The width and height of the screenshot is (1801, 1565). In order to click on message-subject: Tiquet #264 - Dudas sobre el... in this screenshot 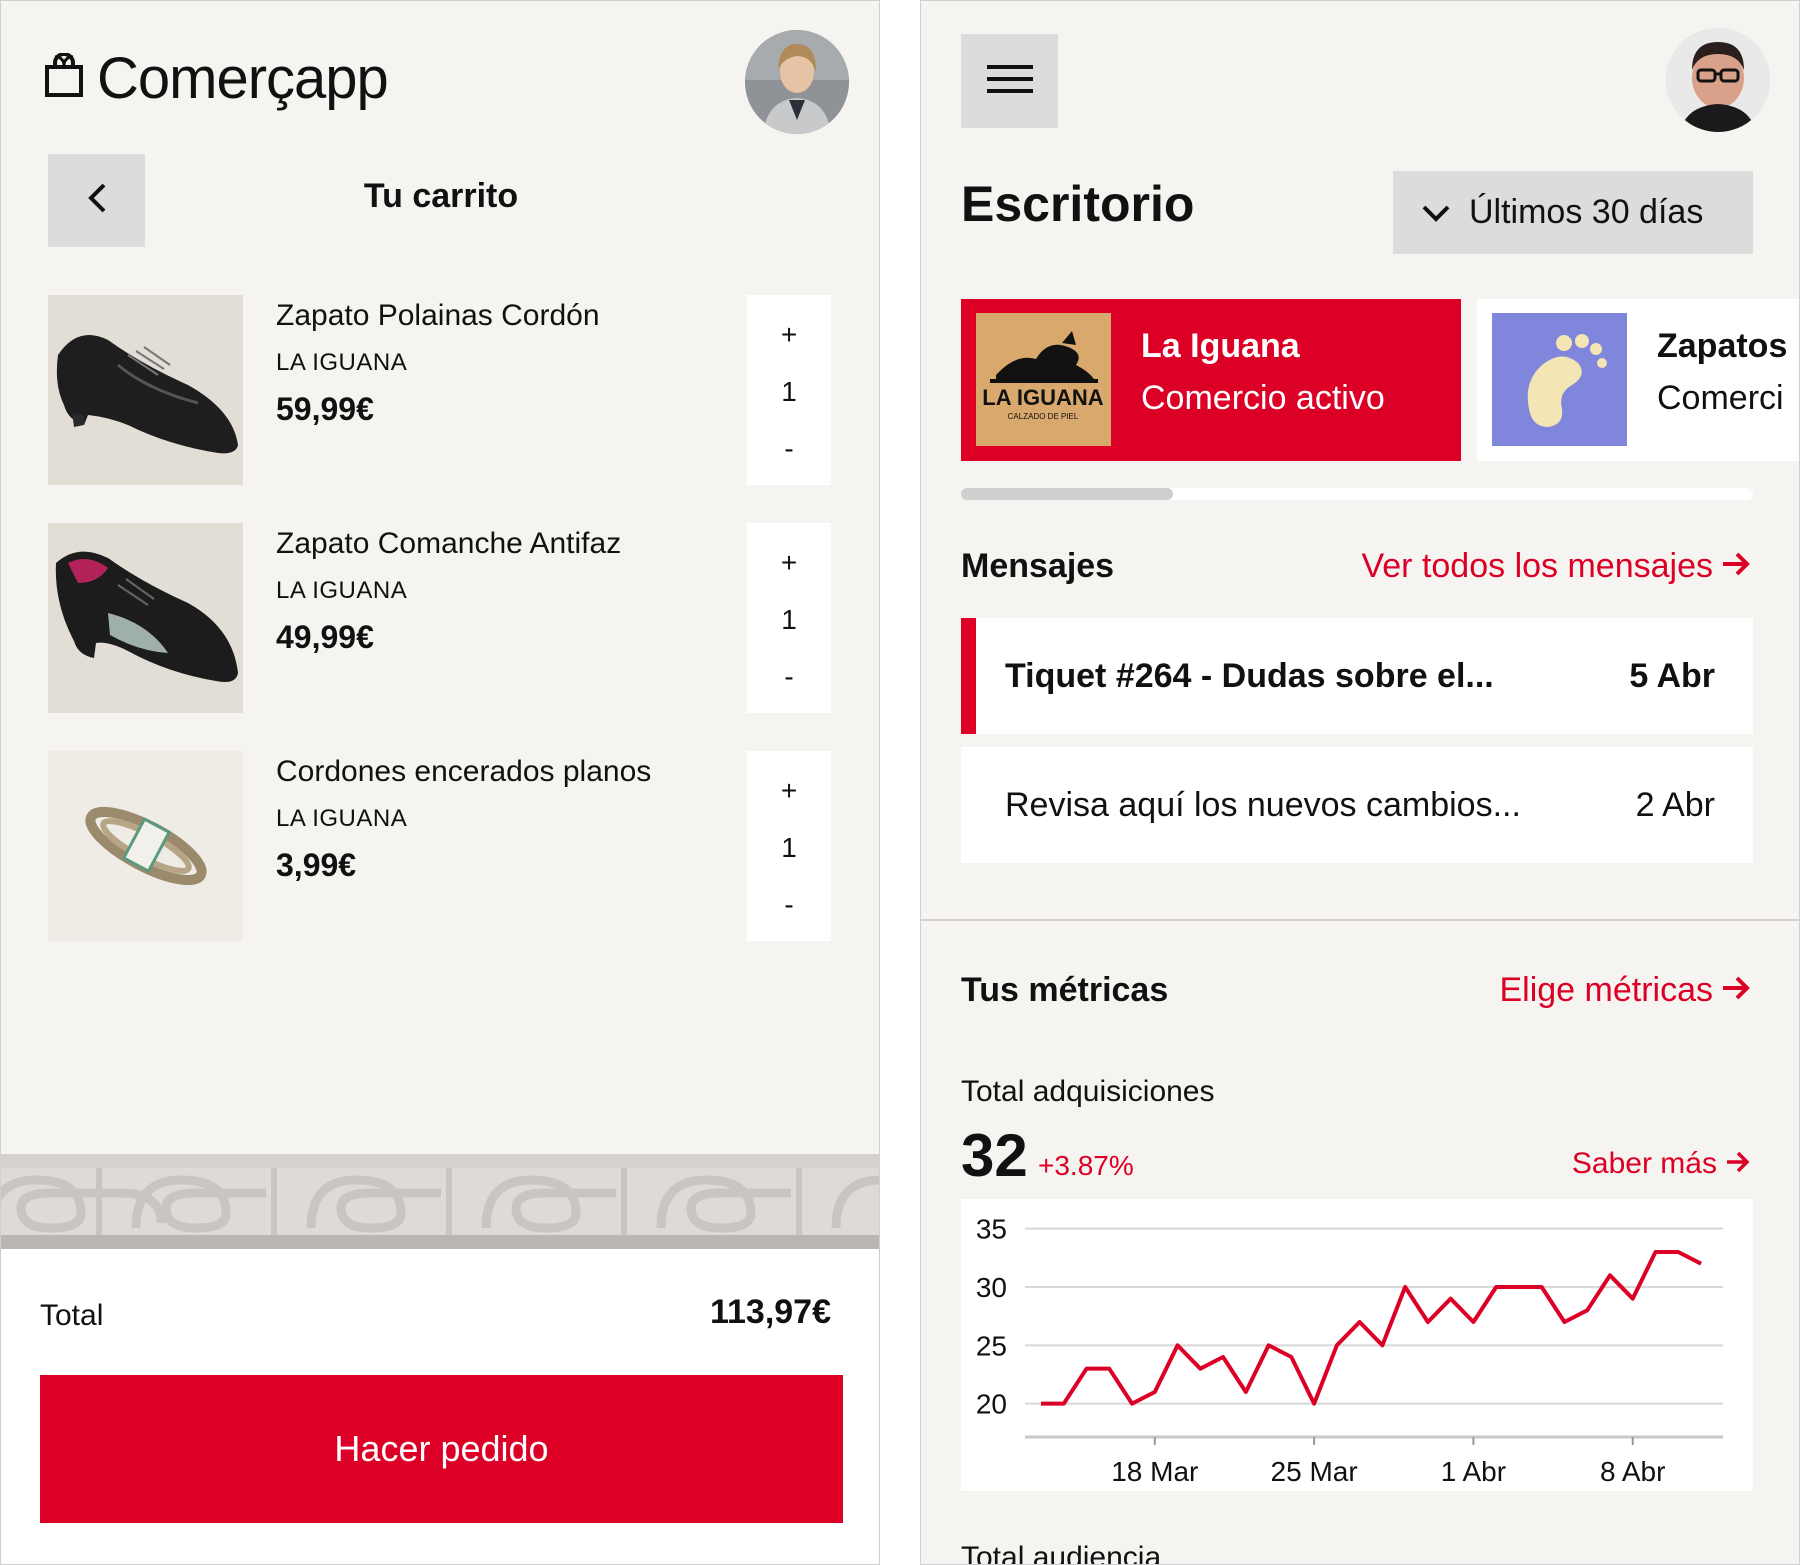, I will do `click(1249, 675)`.